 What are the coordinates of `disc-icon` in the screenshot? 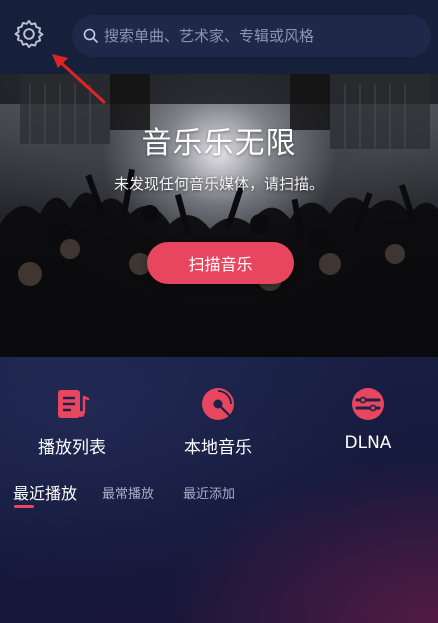 It's located at (218, 404).